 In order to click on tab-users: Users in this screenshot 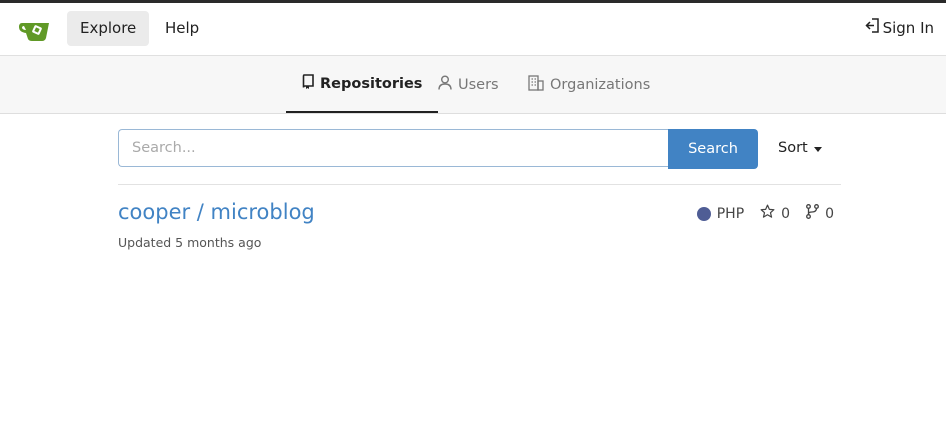, I will do `click(468, 84)`.